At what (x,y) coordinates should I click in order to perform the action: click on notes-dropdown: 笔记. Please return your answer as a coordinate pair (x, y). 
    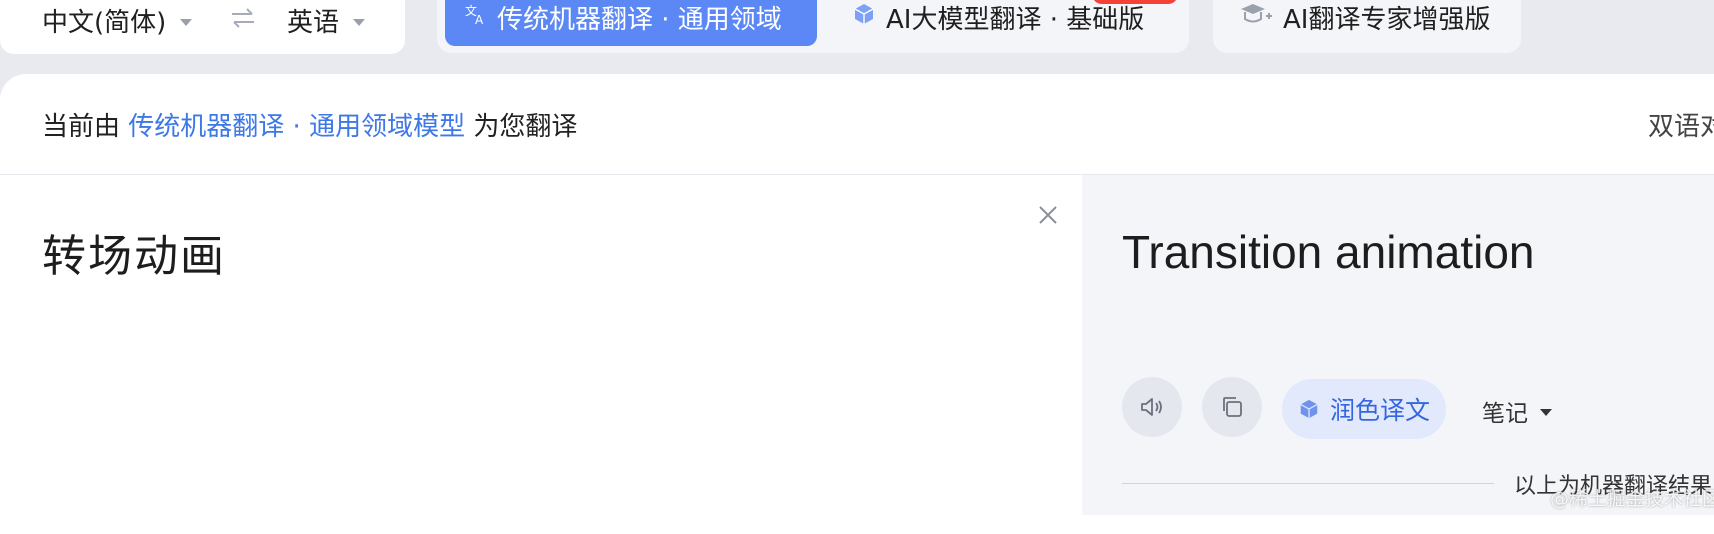
    Looking at the image, I should click on (1517, 411).